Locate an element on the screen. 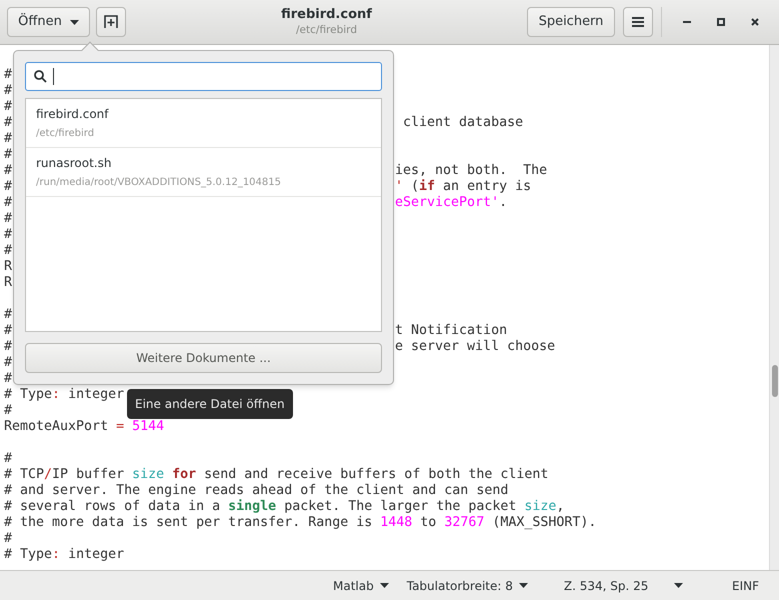  code-text: client database is located at coordinates (463, 123).